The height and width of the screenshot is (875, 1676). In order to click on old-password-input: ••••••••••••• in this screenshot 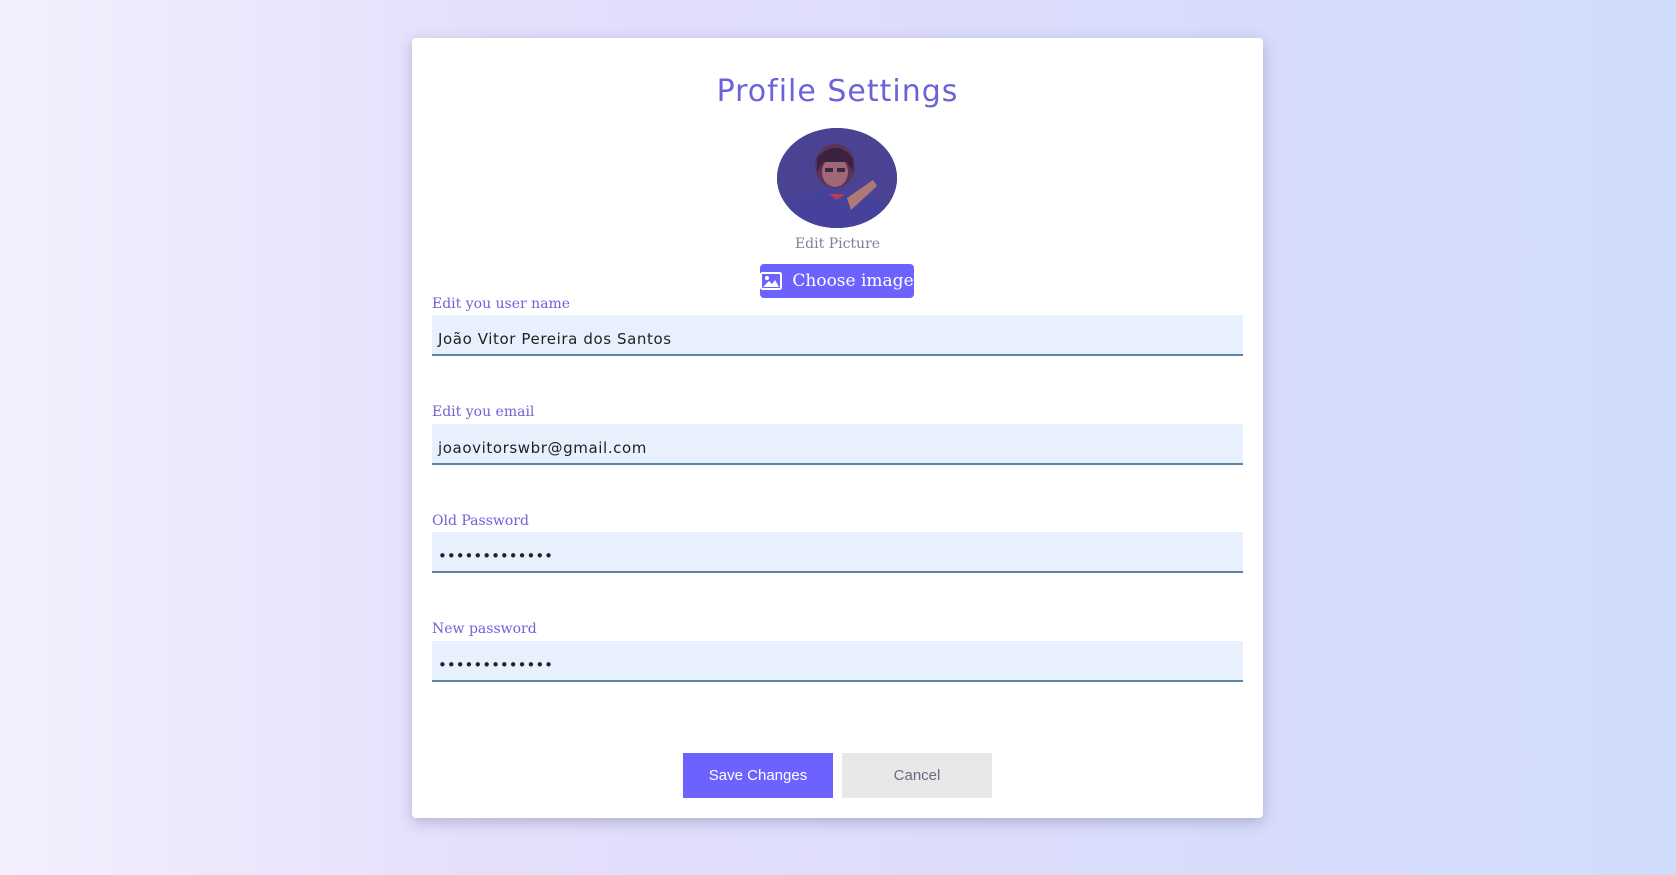, I will do `click(837, 552)`.